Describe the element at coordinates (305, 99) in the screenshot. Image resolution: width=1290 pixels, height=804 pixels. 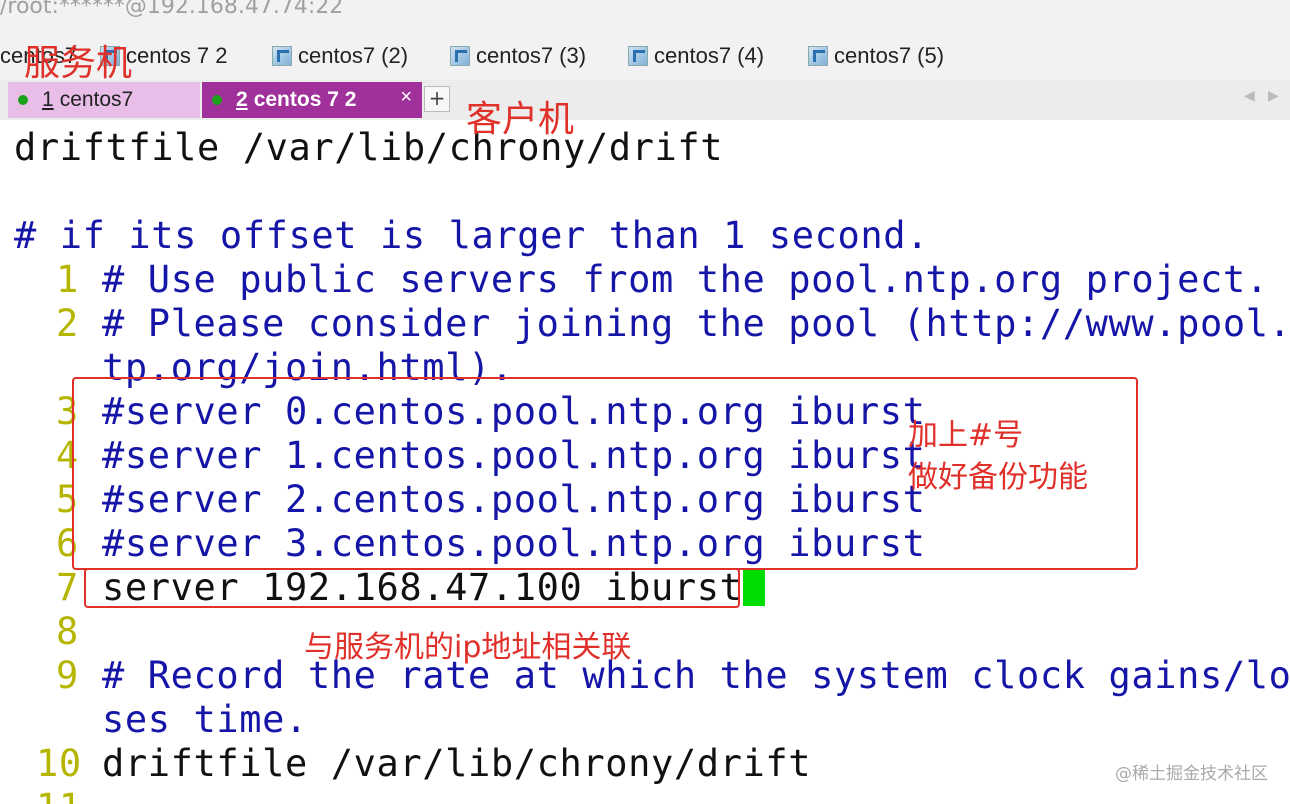
I see `tab-label: centos 7 2` at that location.